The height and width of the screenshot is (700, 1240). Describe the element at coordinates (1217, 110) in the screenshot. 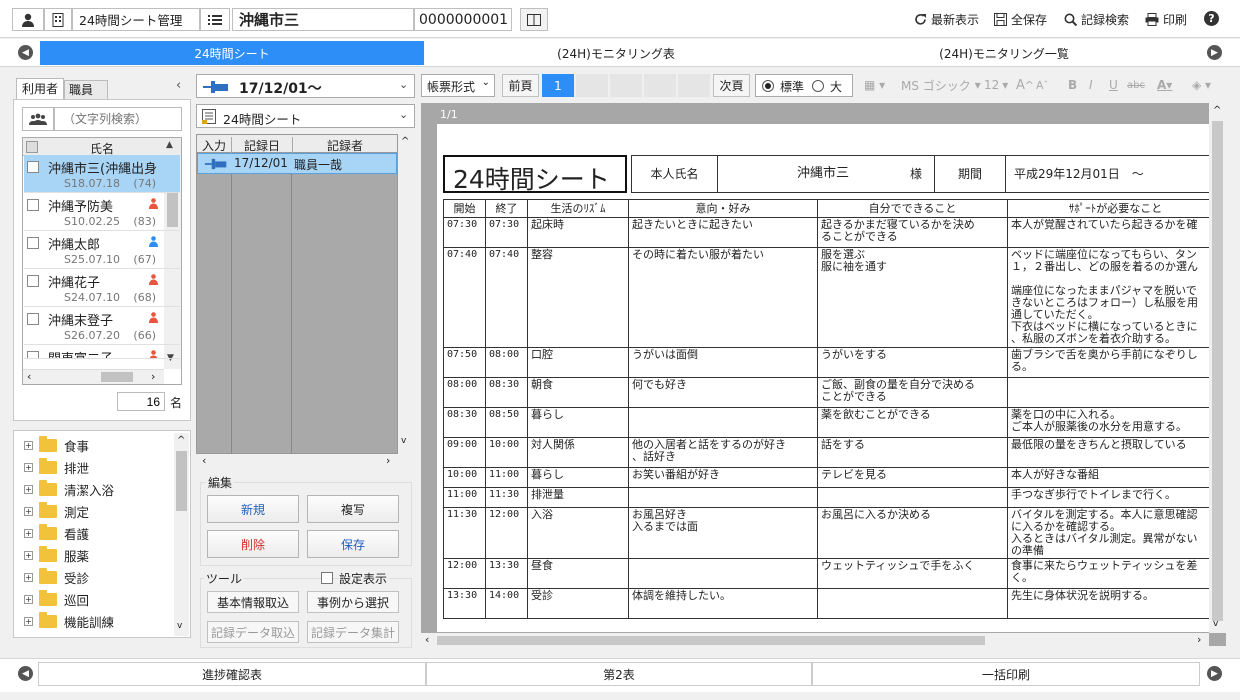

I see `doc-scroll-up-icon: ^` at that location.